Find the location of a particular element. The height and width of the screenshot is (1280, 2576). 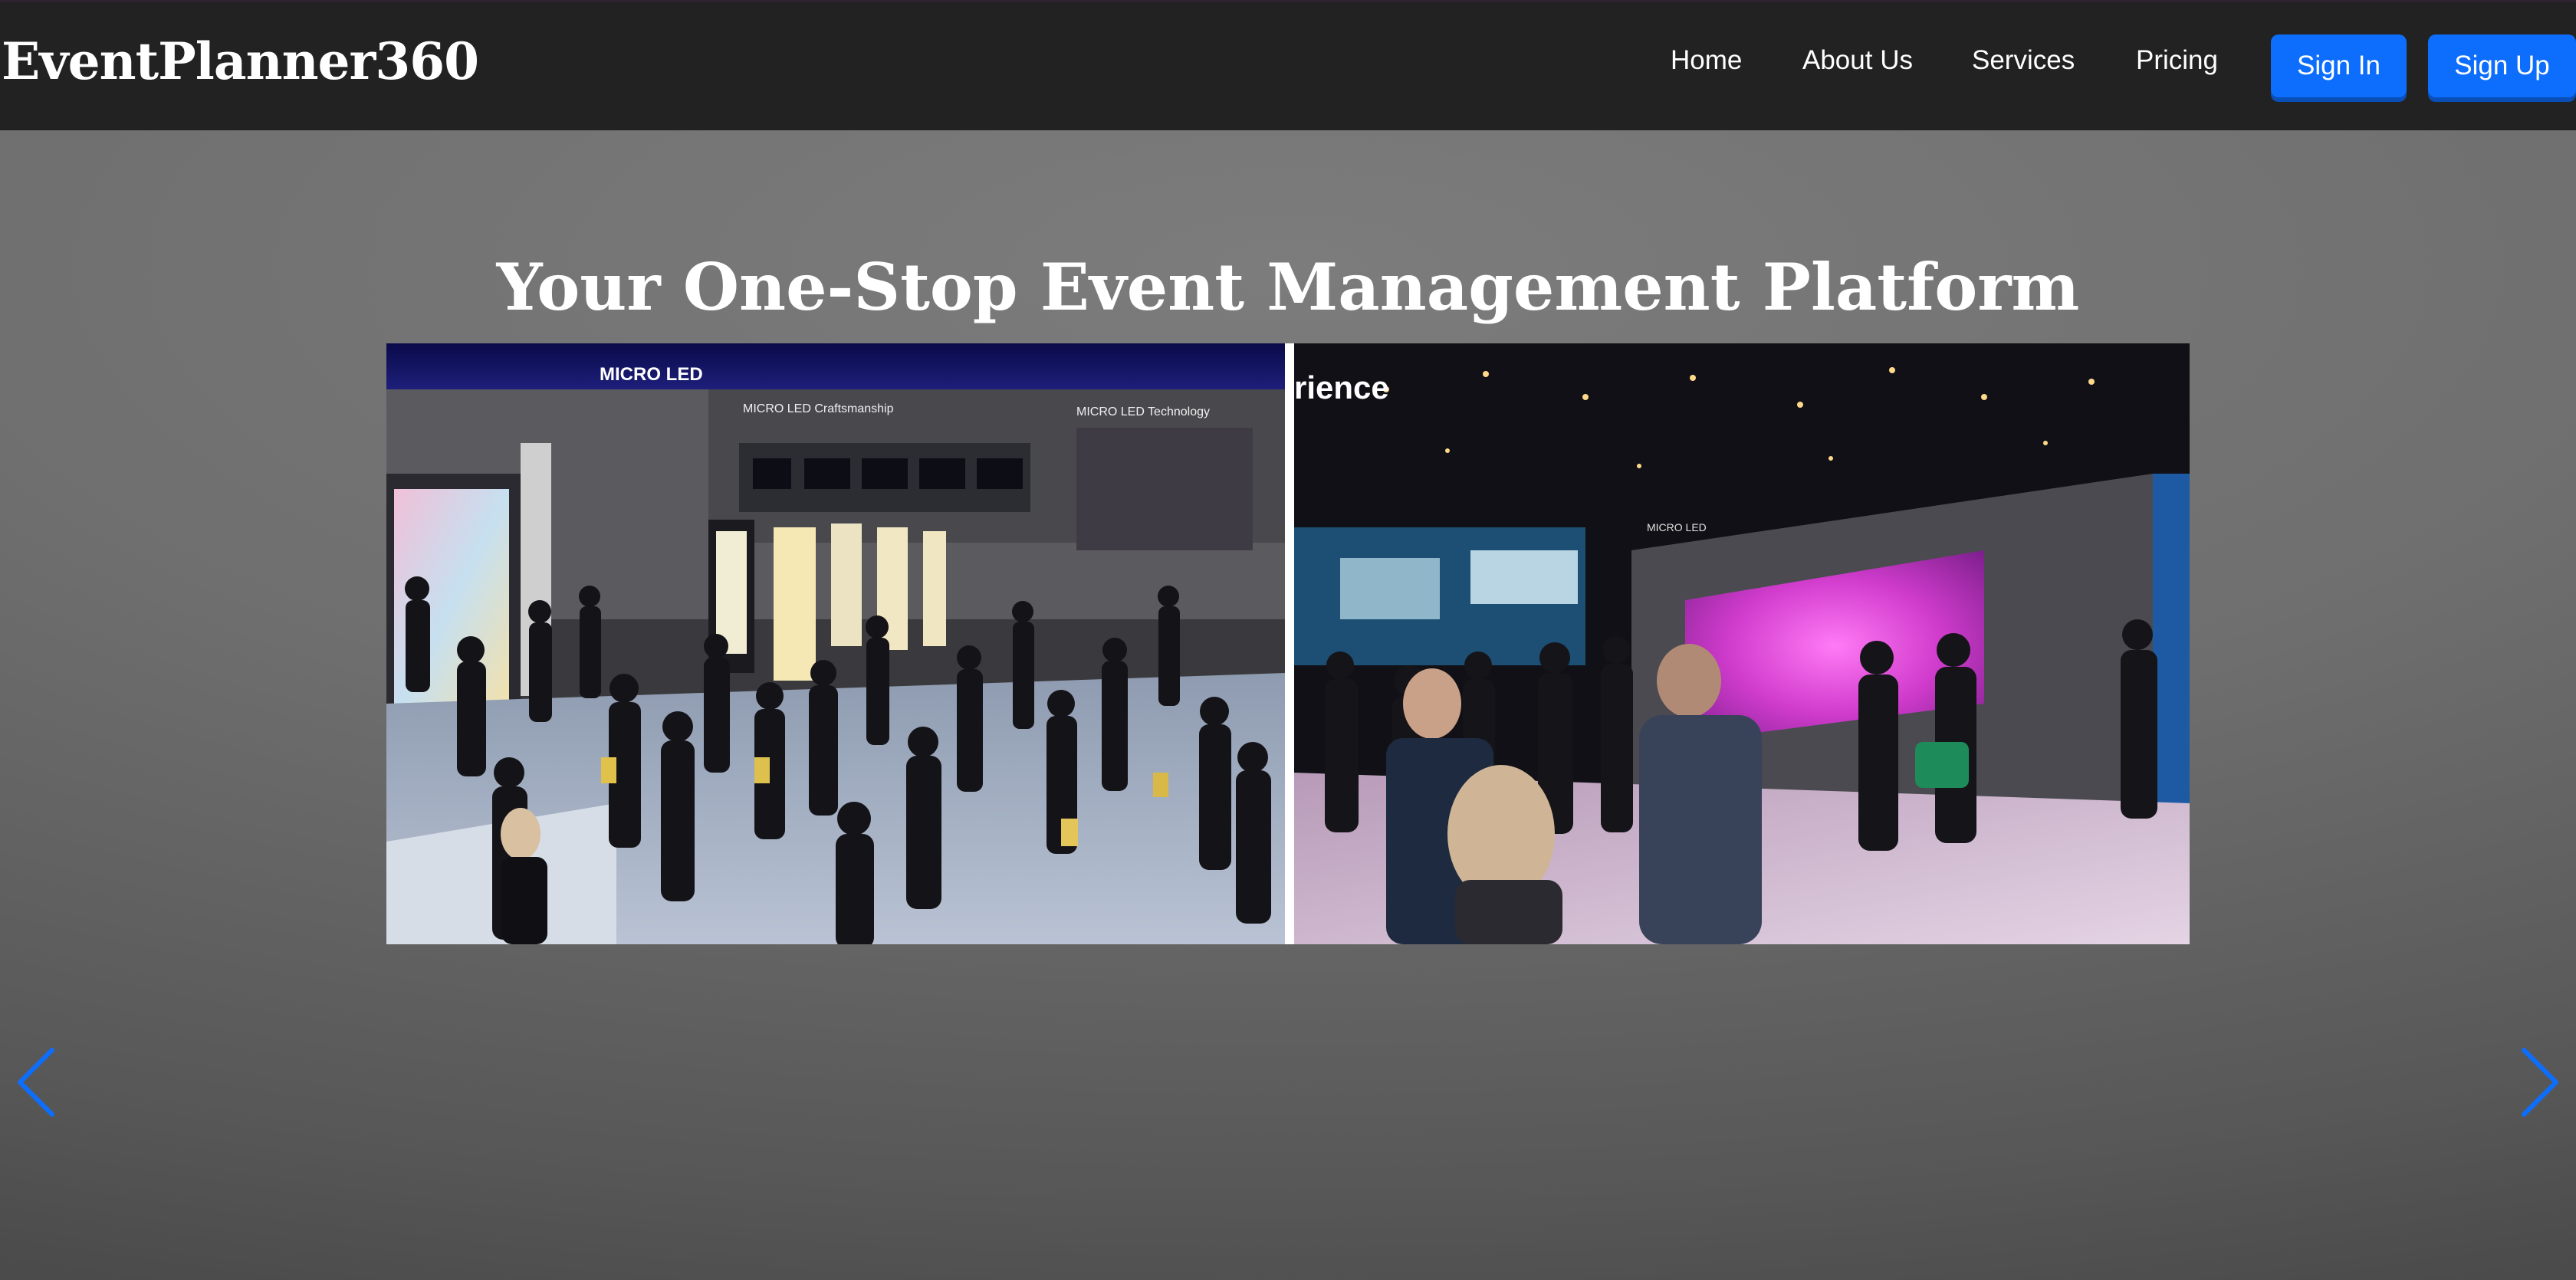

photo-sign-text: MICRO LED Craftsmanship is located at coordinates (819, 408).